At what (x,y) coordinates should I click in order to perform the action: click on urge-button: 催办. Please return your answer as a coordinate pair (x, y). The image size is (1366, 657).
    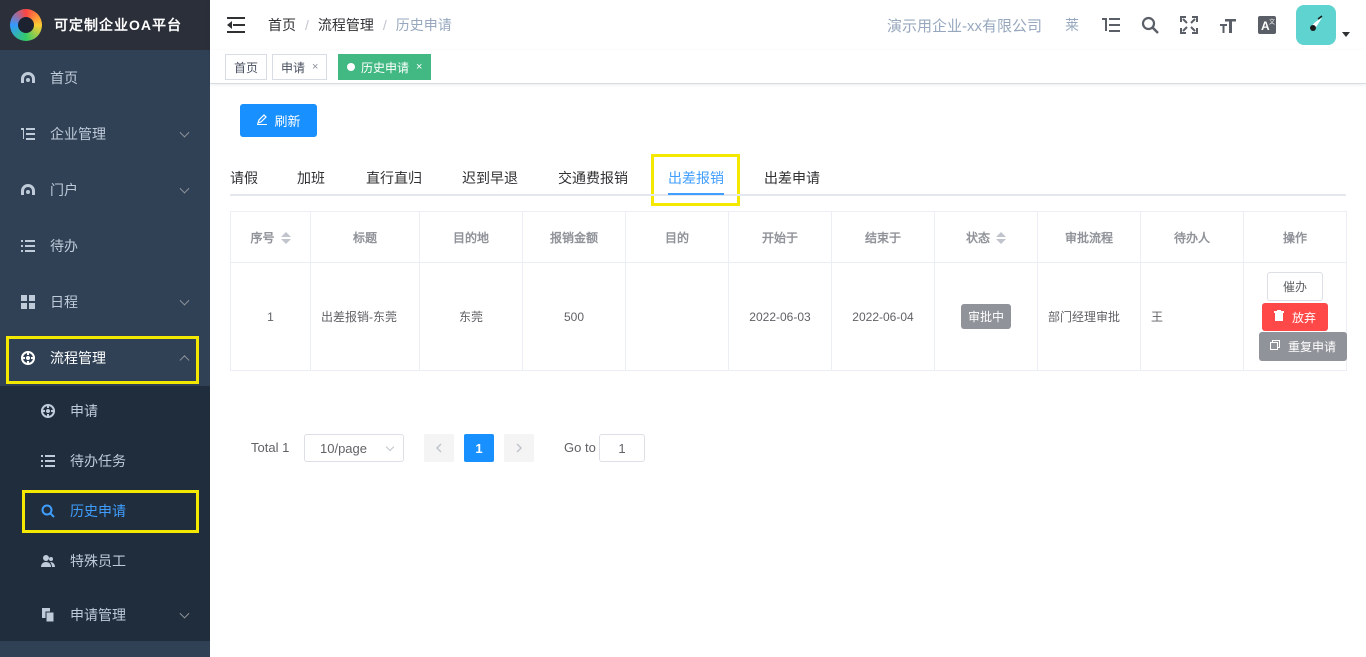
    Looking at the image, I should click on (1295, 286).